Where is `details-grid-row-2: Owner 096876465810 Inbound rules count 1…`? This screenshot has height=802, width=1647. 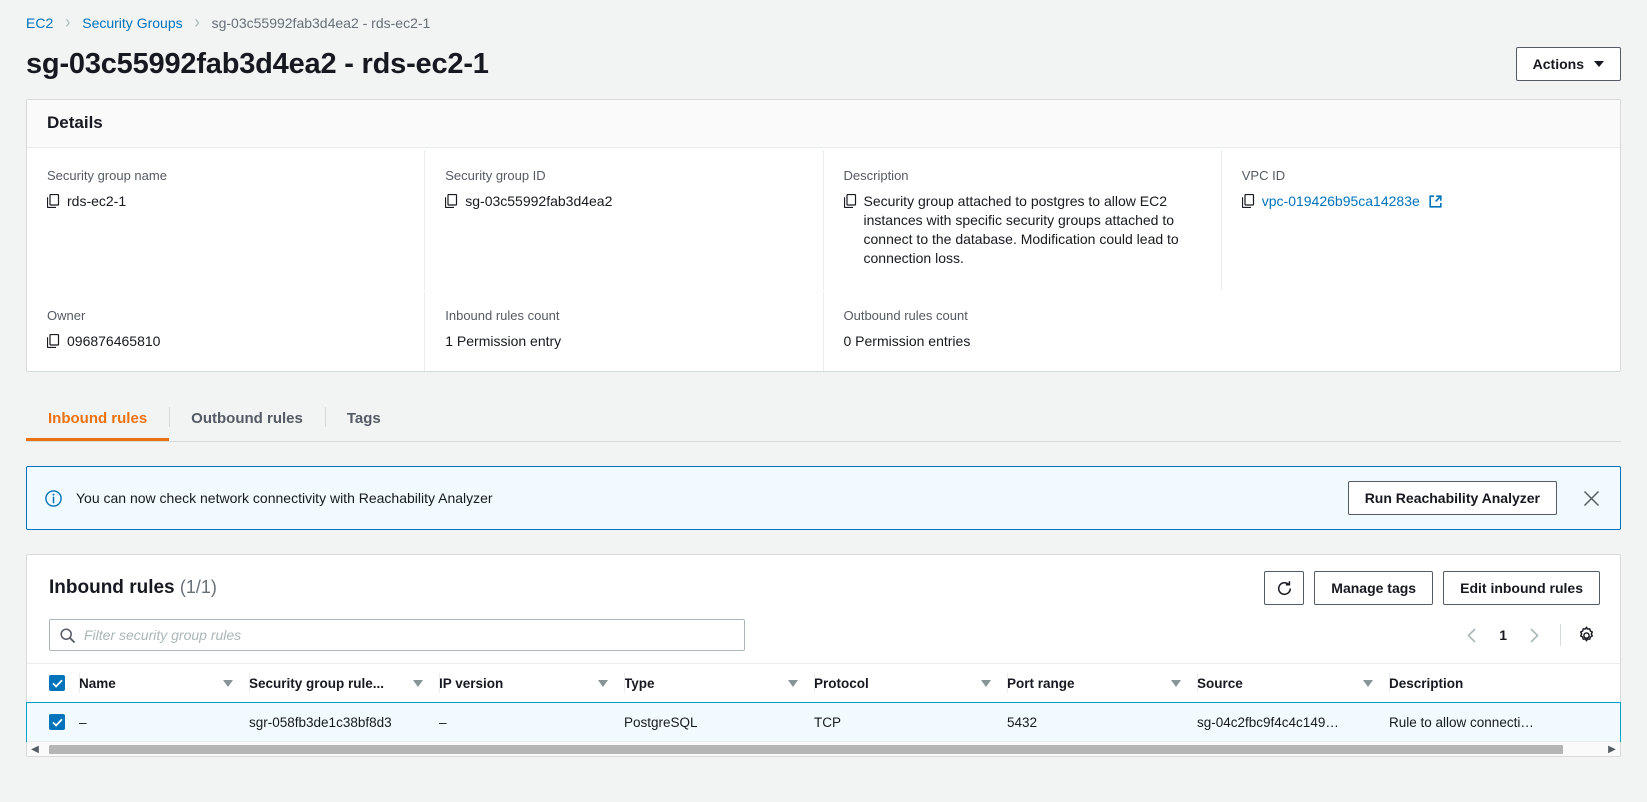
details-grid-row-2: Owner 096876465810 Inbound rules count 1… is located at coordinates (823, 330).